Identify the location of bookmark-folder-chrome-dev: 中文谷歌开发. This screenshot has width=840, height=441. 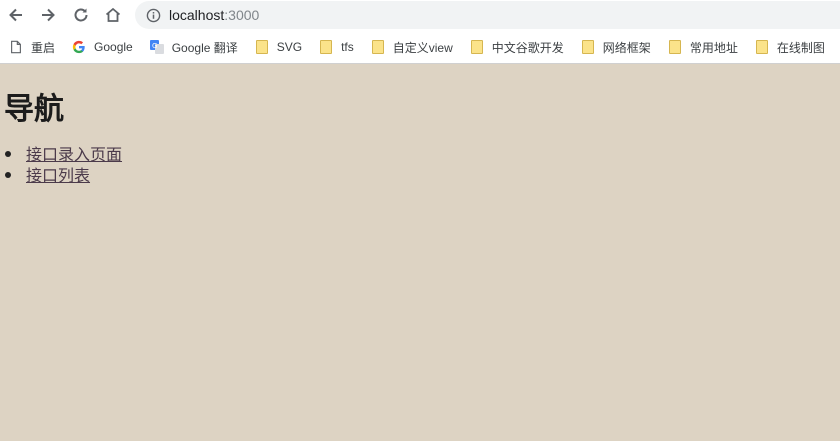
(516, 47).